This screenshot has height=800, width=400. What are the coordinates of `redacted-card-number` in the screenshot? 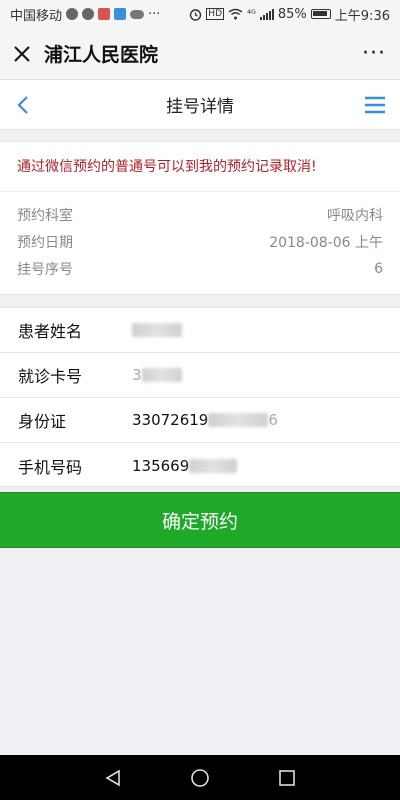 It's located at (161, 375).